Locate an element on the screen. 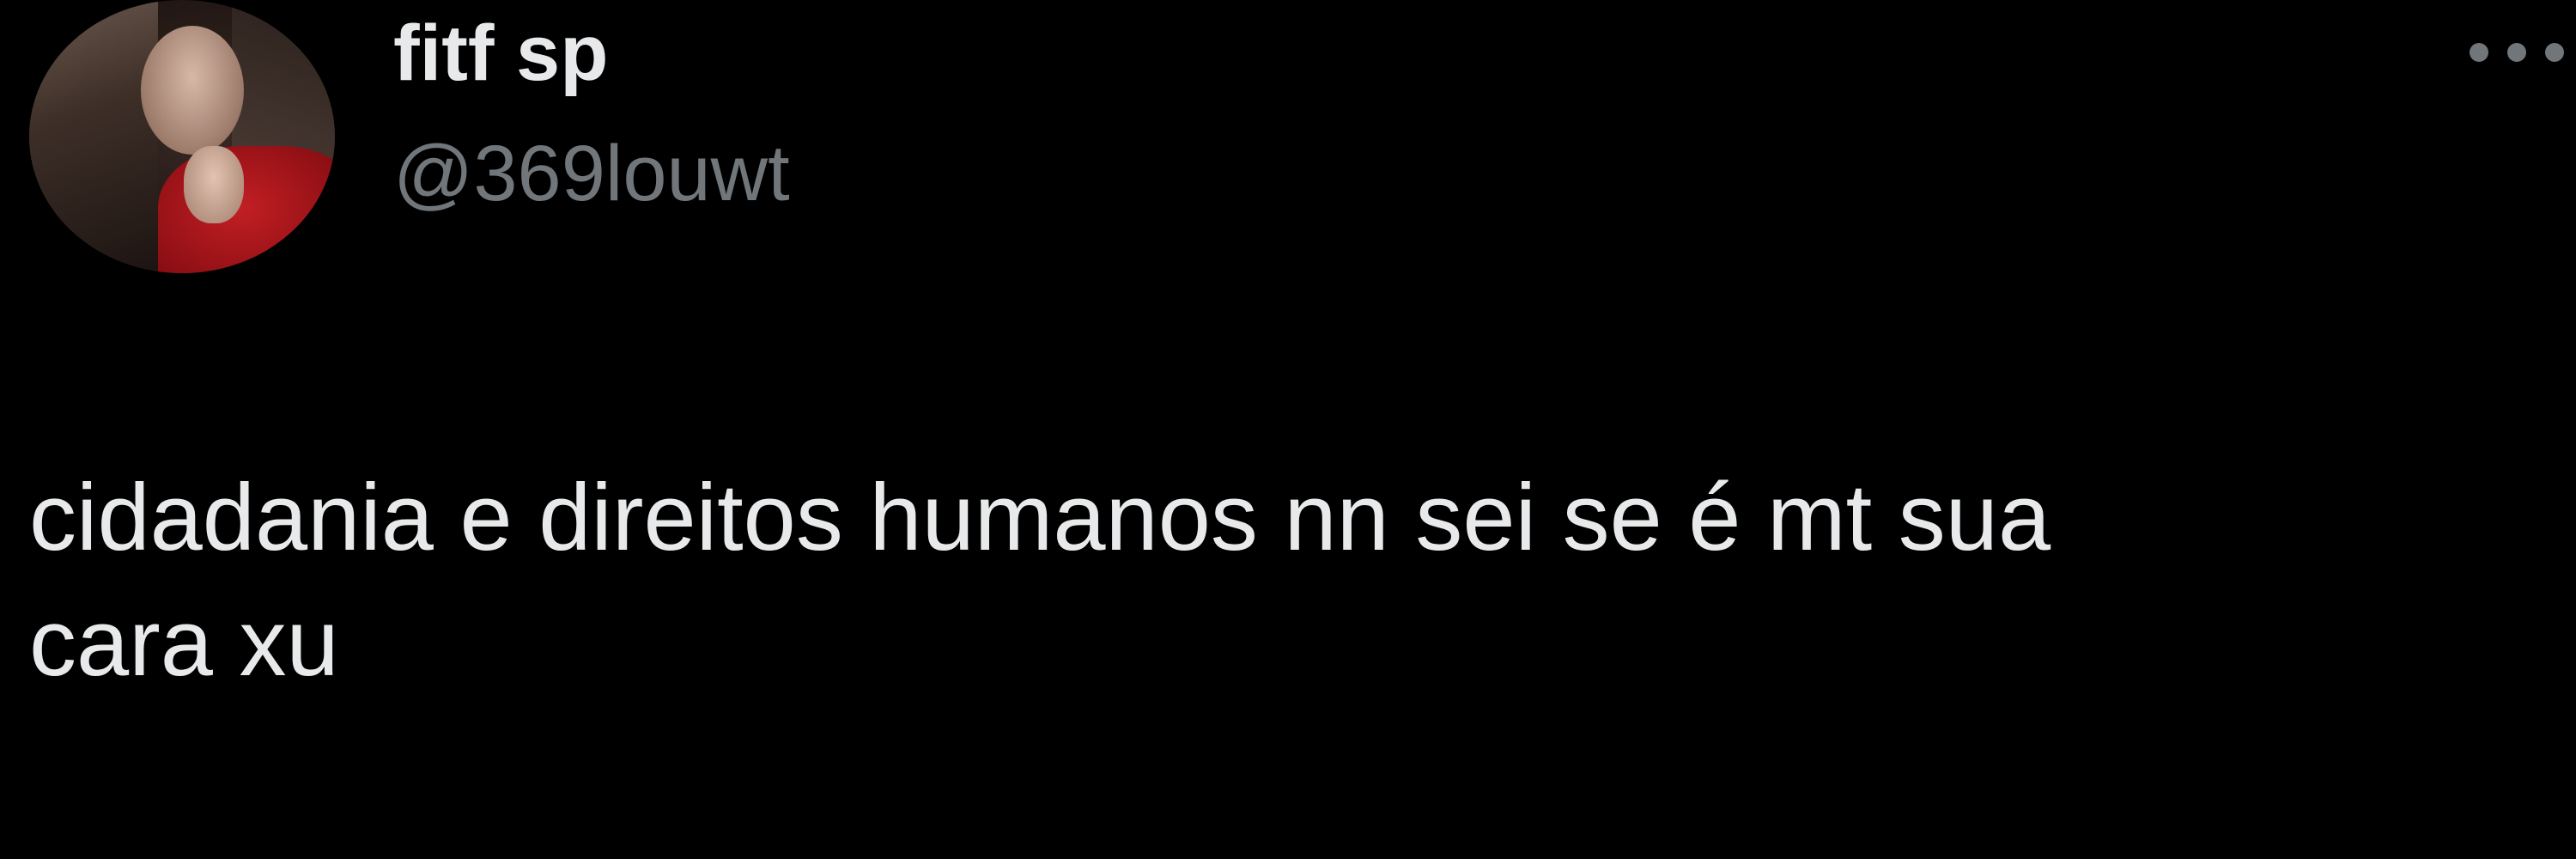  avatar-shirt is located at coordinates (247, 210).